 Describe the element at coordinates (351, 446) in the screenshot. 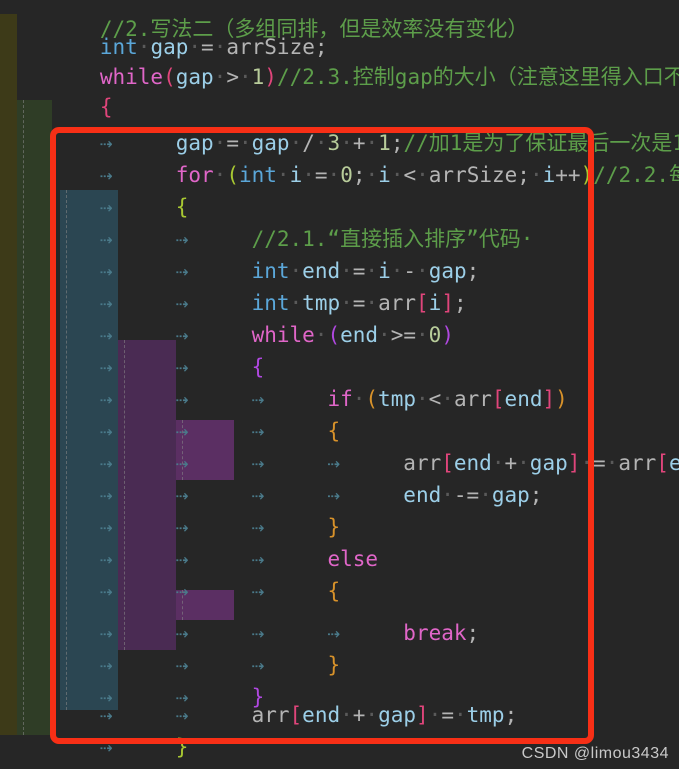

I see `code-line-15: ⇢ ⇢ ⇢ ⇢ arr[end·+·gap]·=·arr[end];` at that location.